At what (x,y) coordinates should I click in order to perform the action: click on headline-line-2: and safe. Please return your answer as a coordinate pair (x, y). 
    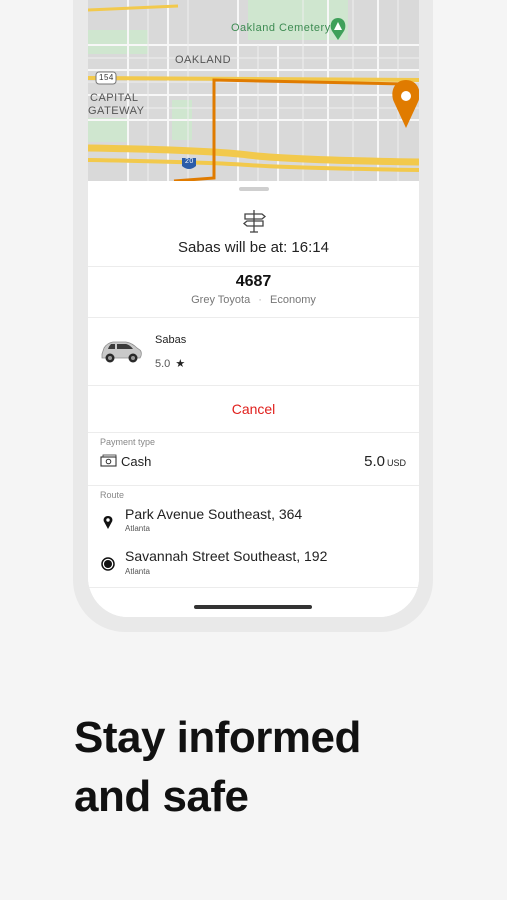
    Looking at the image, I should click on (161, 796).